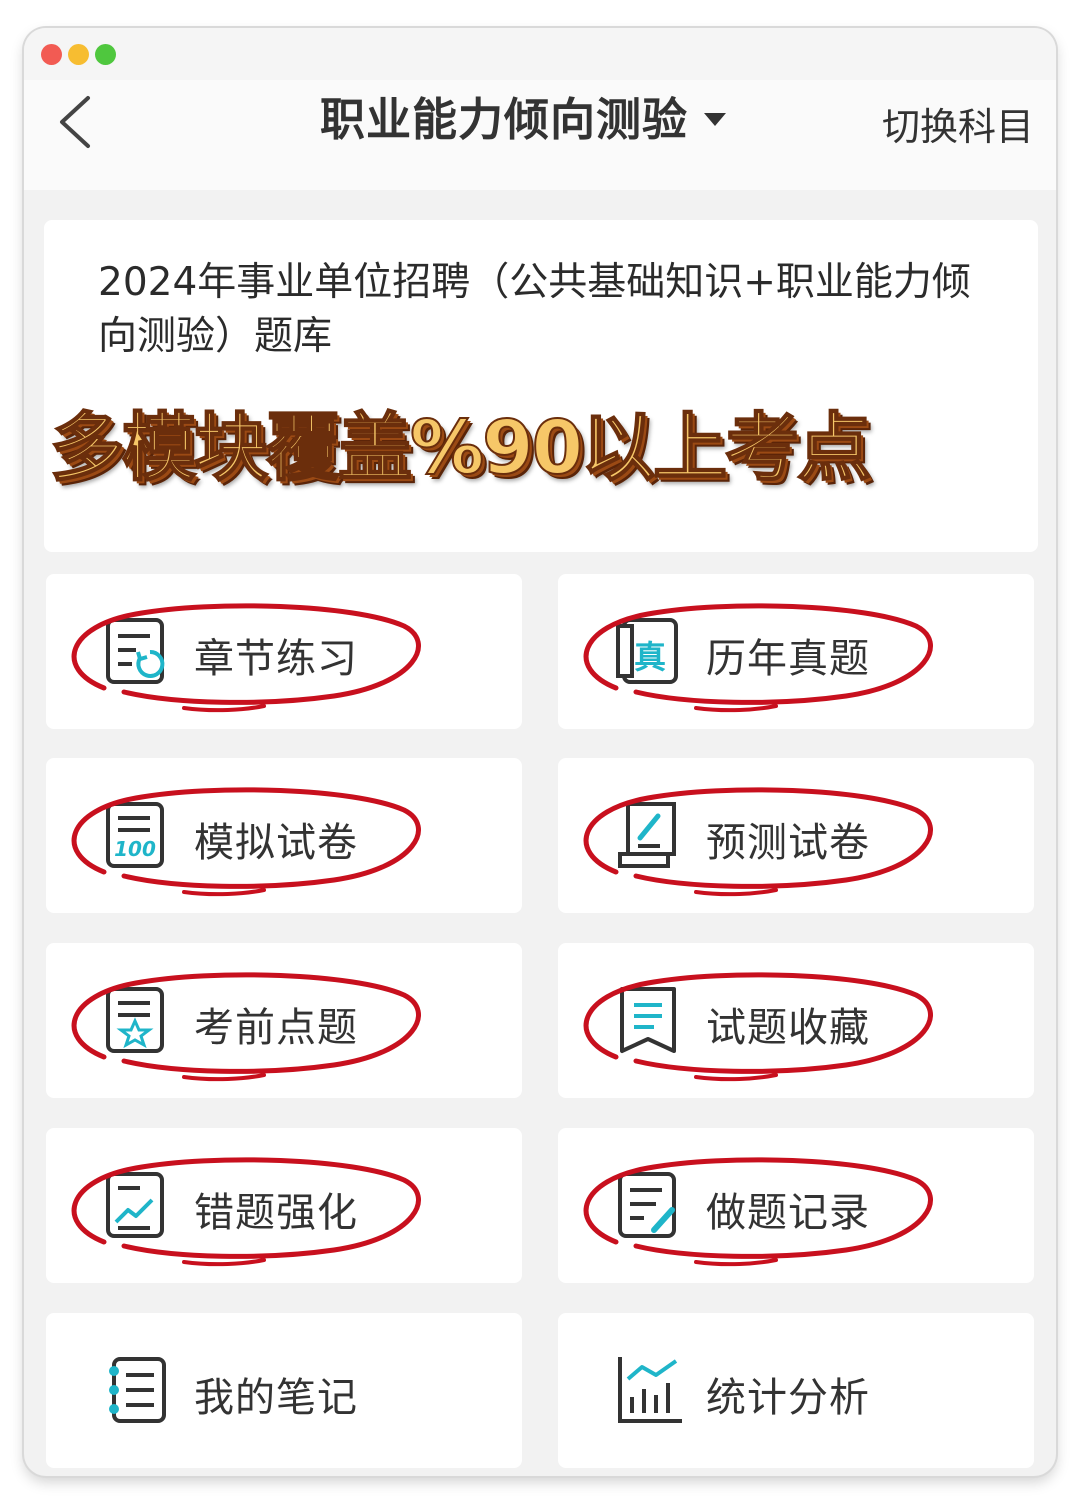  I want to click on svg-text: 真, so click(650, 657).